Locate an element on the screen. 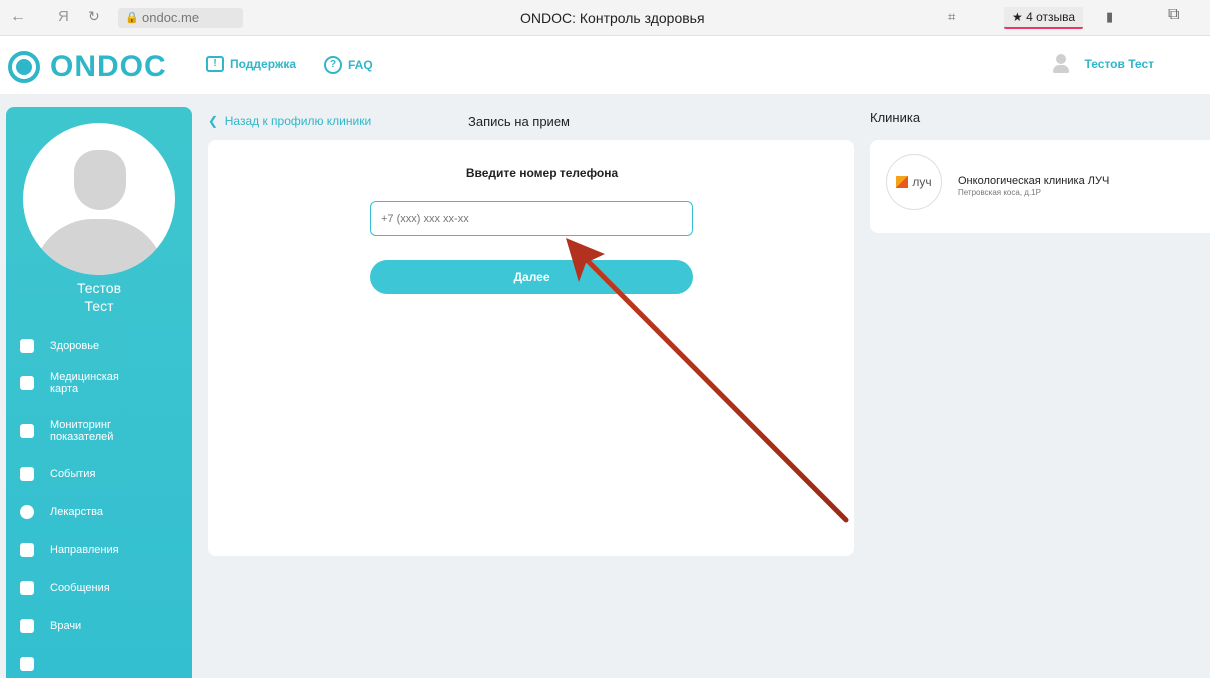 This screenshot has width=1210, height=678. sidebar-item-more is located at coordinates (35, 664).